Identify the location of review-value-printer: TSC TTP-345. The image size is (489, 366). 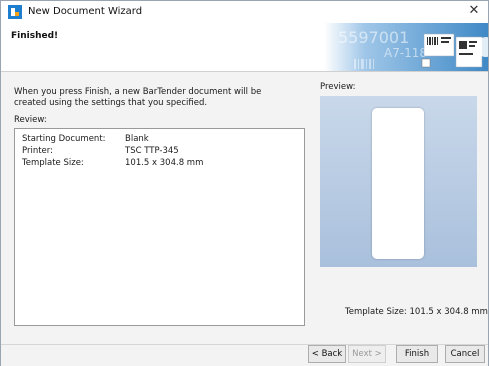
(152, 151).